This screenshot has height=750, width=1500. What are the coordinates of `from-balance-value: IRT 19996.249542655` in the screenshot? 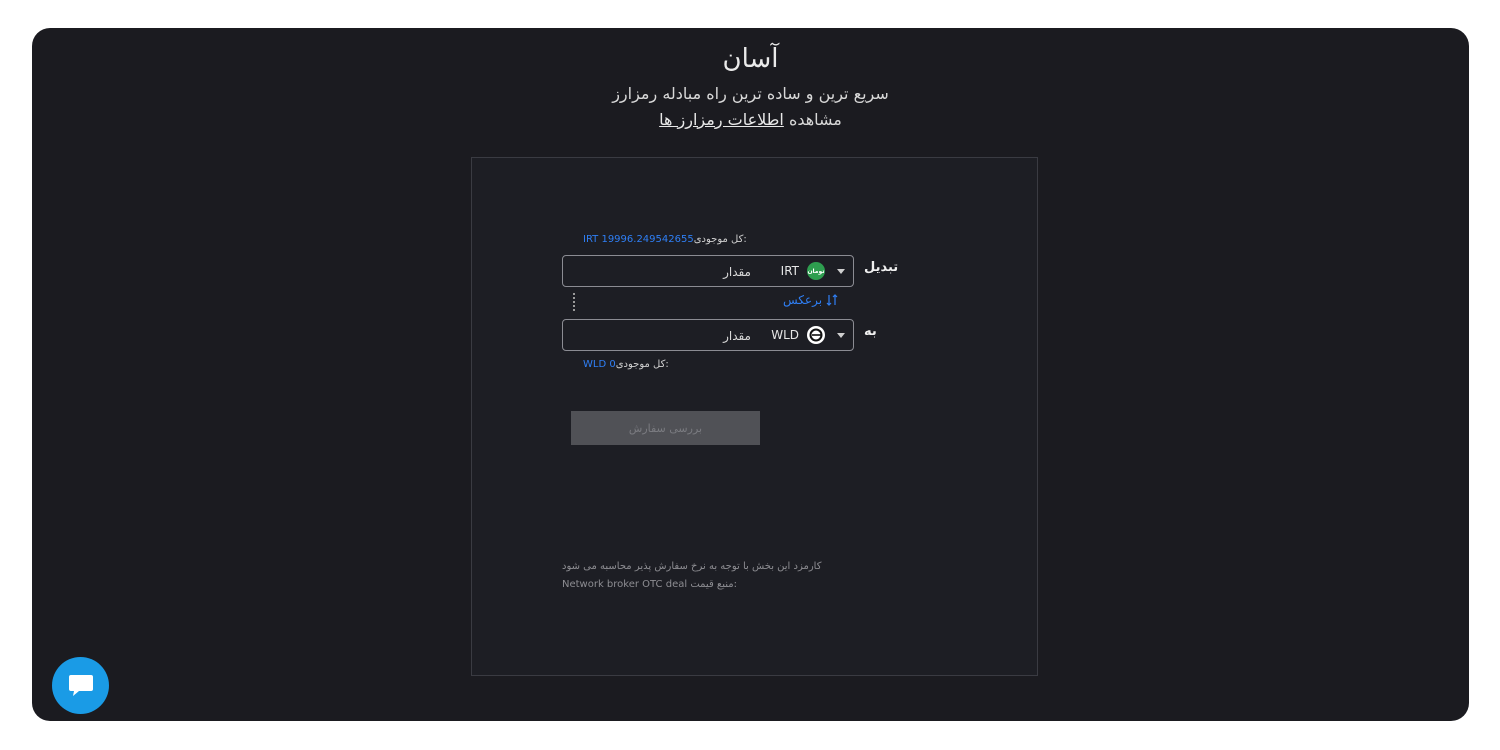 It's located at (638, 239).